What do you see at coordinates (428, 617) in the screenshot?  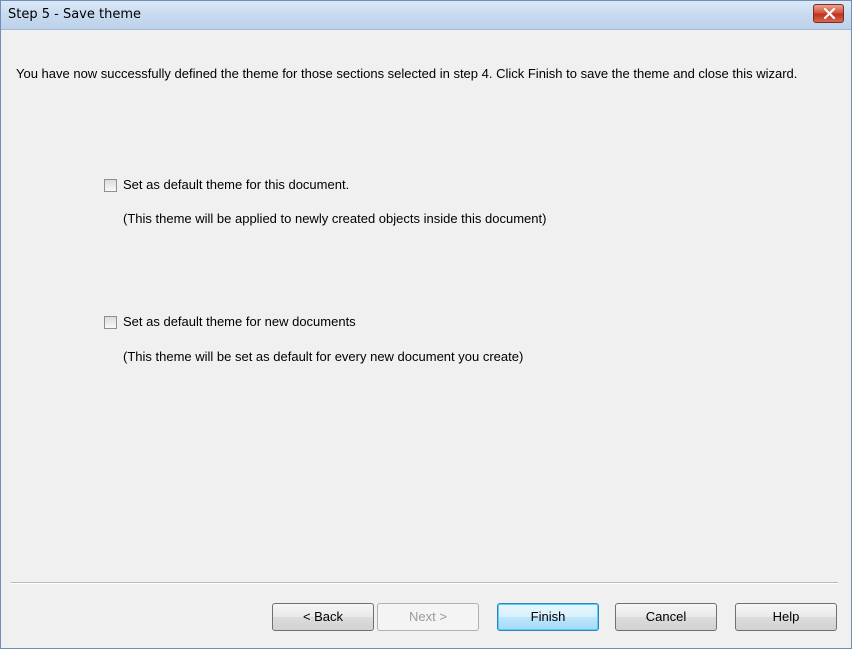 I see `next-button: Next >` at bounding box center [428, 617].